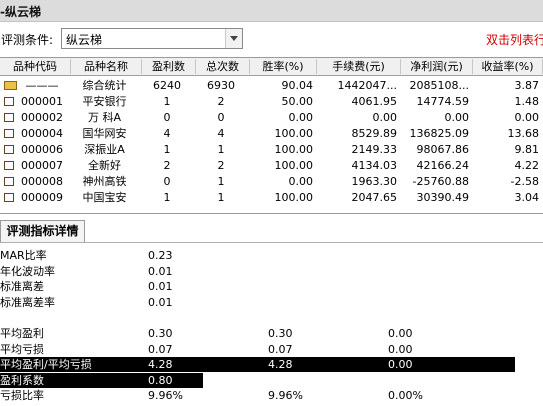 Image resolution: width=543 pixels, height=406 pixels. Describe the element at coordinates (104, 181) in the screenshot. I see `name-cell: 神州高铁` at that location.